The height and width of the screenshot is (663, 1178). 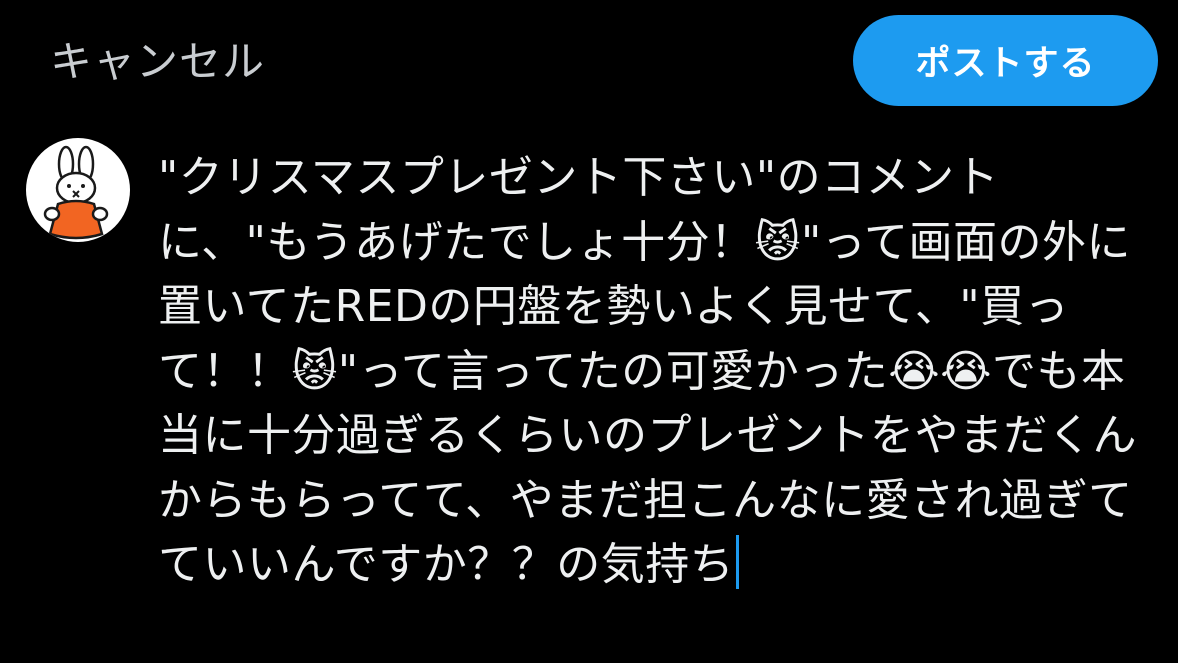 What do you see at coordinates (157, 62) in the screenshot?
I see `cancel-button: キャンセル` at bounding box center [157, 62].